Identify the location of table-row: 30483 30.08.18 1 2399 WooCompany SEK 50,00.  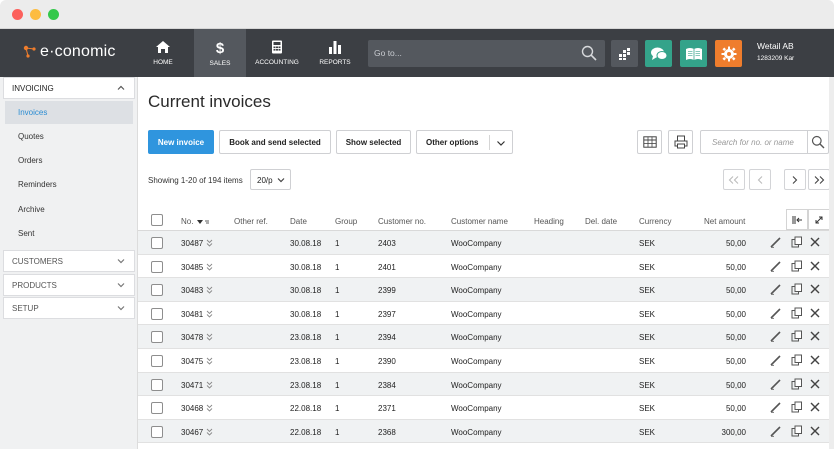
(486, 290).